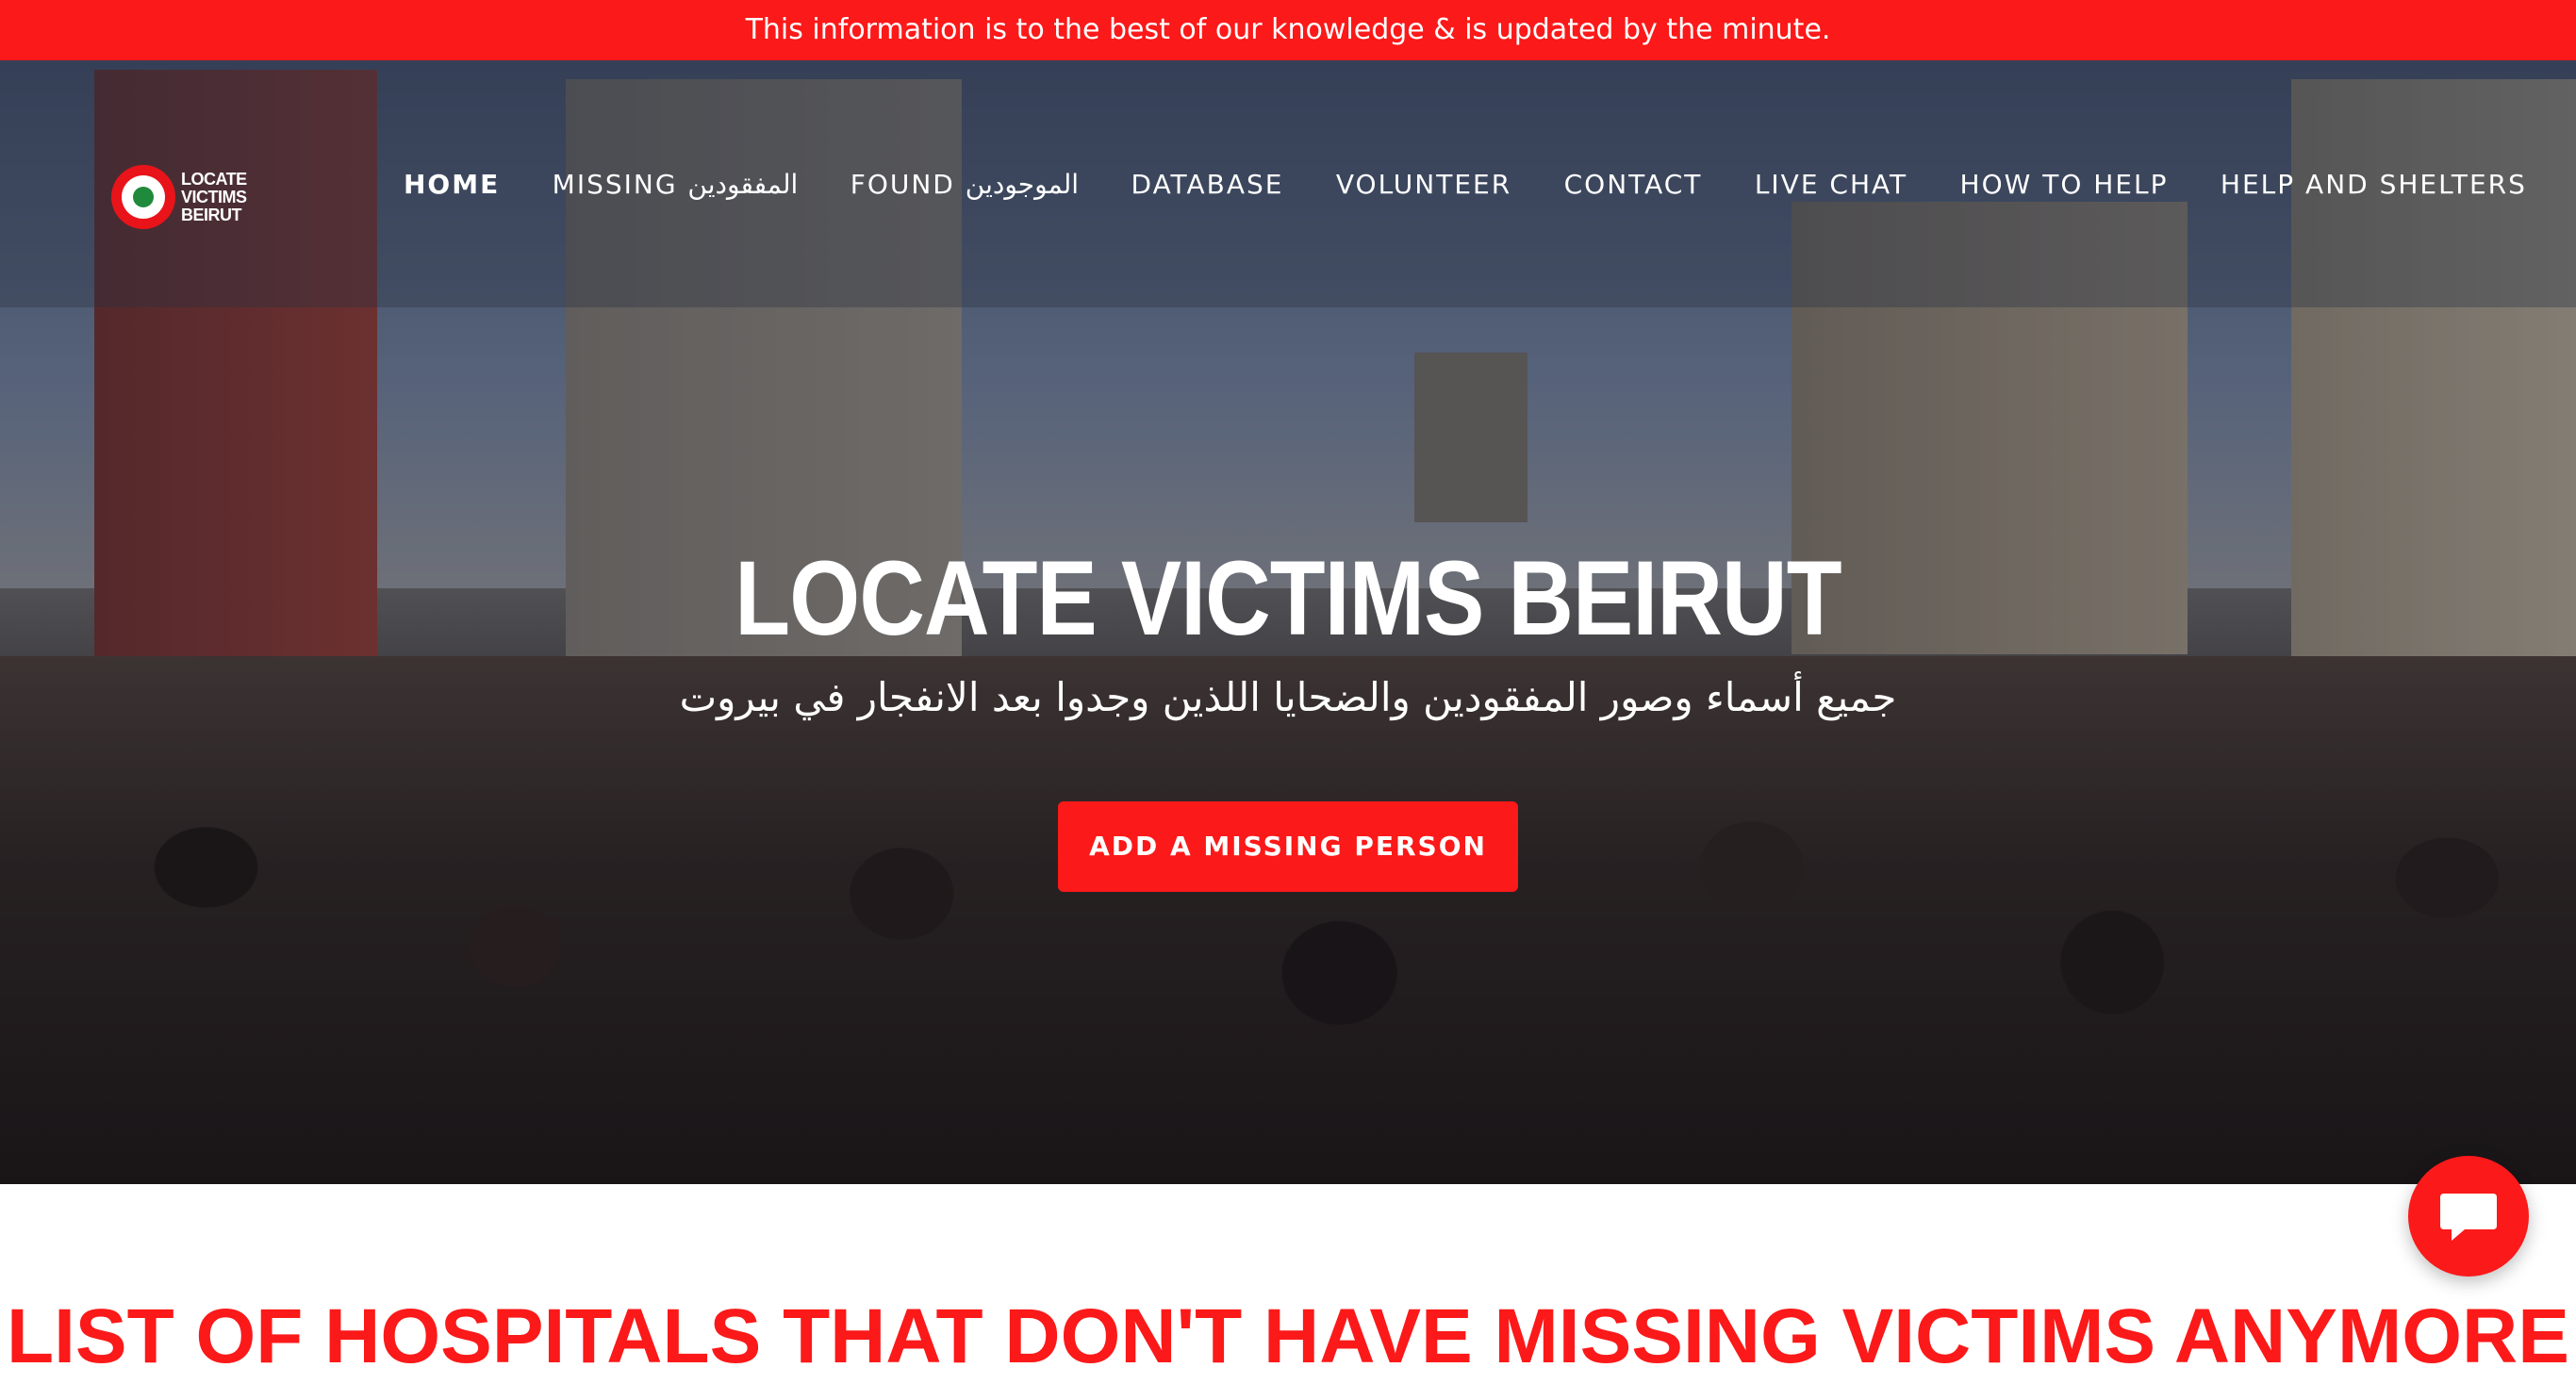 The image size is (2576, 1384). Describe the element at coordinates (1207, 184) in the screenshot. I see `nav-item-database: DATABASE` at that location.